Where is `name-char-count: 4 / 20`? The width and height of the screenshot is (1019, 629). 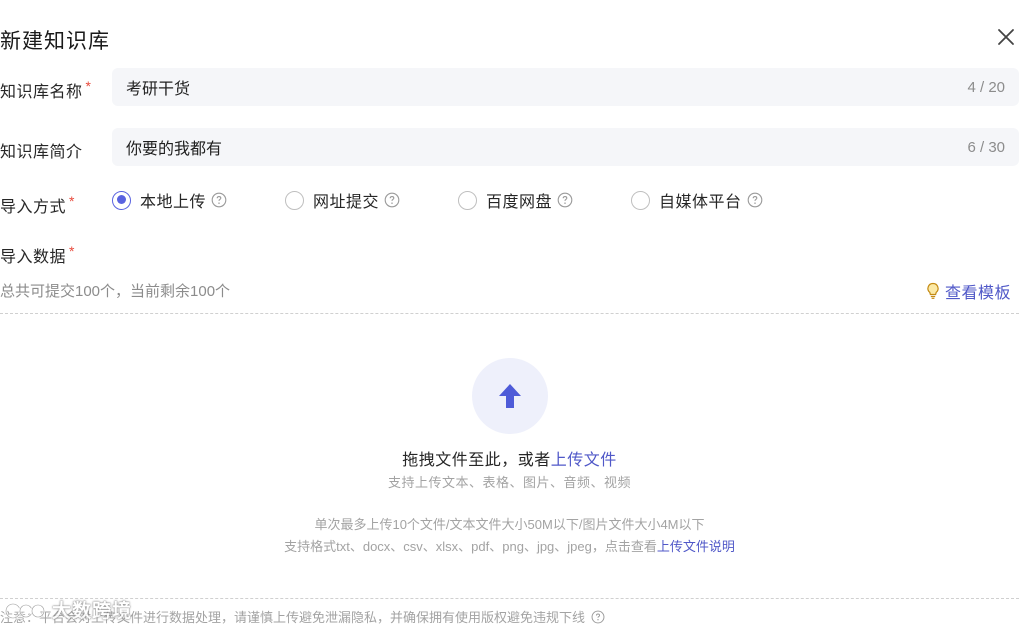
name-char-count: 4 / 20 is located at coordinates (986, 87).